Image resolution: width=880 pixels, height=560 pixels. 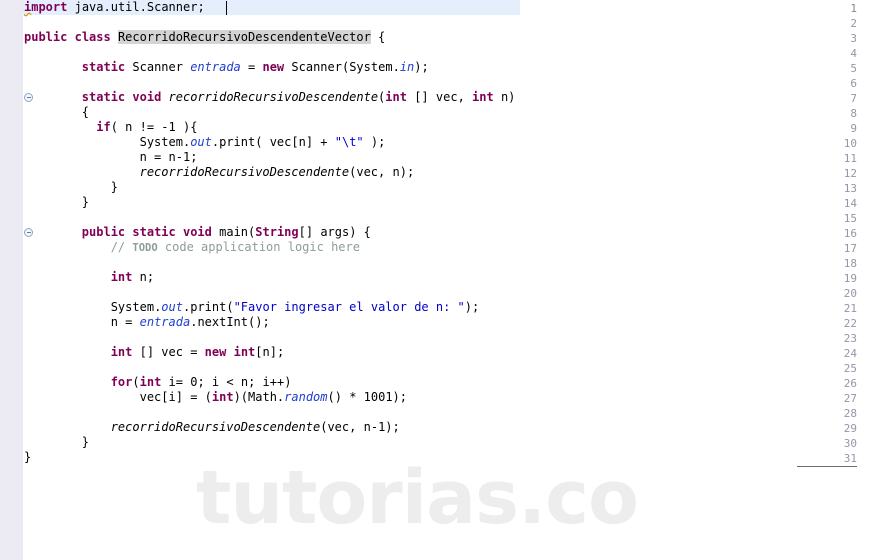 What do you see at coordinates (212, 427) in the screenshot?
I see `code-line: recorridoRecursivoDescendente(vec, n-1);` at bounding box center [212, 427].